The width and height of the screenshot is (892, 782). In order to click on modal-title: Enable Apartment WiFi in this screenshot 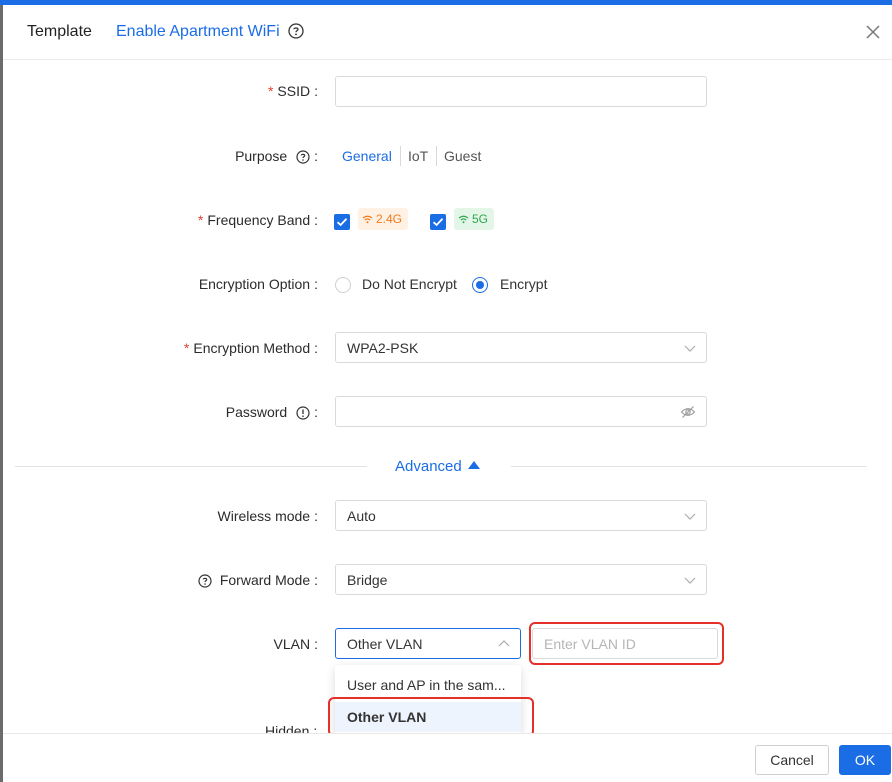, I will do `click(198, 31)`.